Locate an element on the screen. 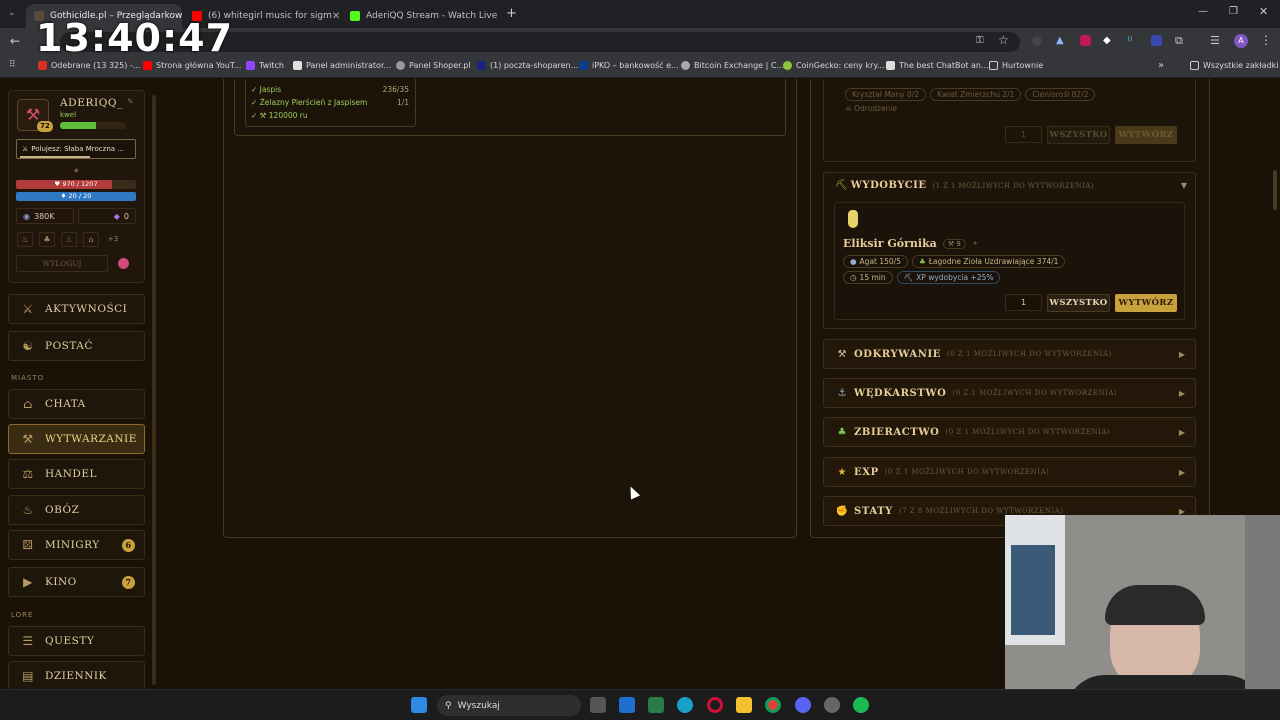  gmail-icon is located at coordinates (42, 65).